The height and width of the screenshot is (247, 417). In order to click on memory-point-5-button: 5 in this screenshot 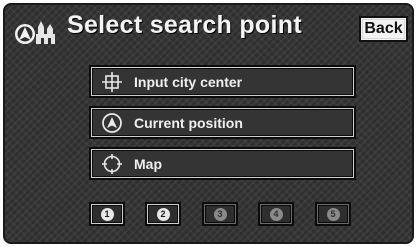, I will do `click(333, 214)`.